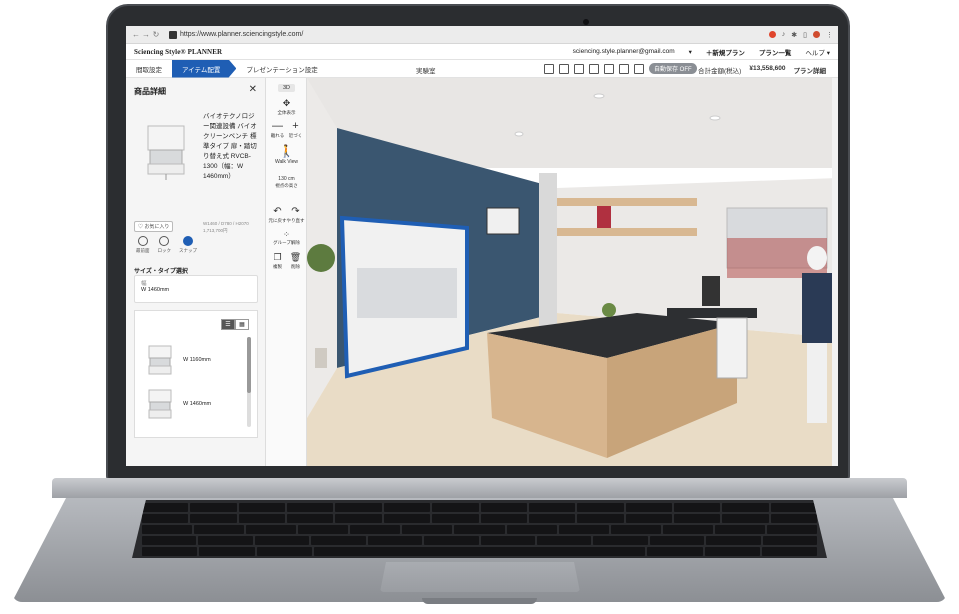 Image resolution: width=959 pixels, height=614 pixels. I want to click on mail-icon, so click(549, 68).